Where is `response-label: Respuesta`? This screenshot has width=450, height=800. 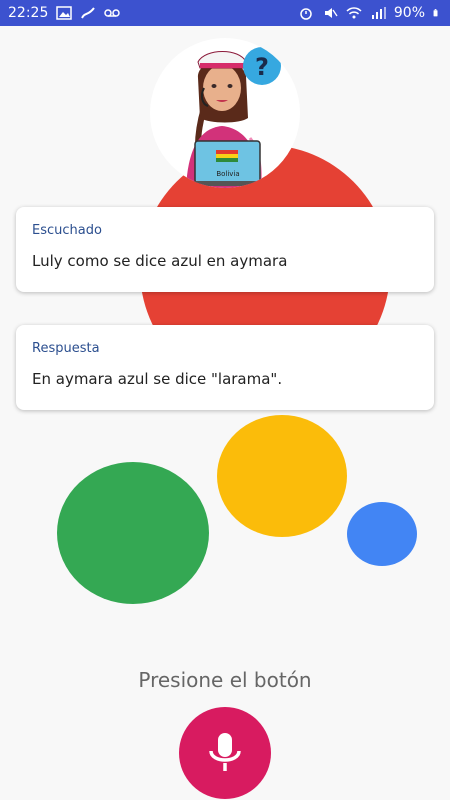
response-label: Respuesta is located at coordinates (66, 348).